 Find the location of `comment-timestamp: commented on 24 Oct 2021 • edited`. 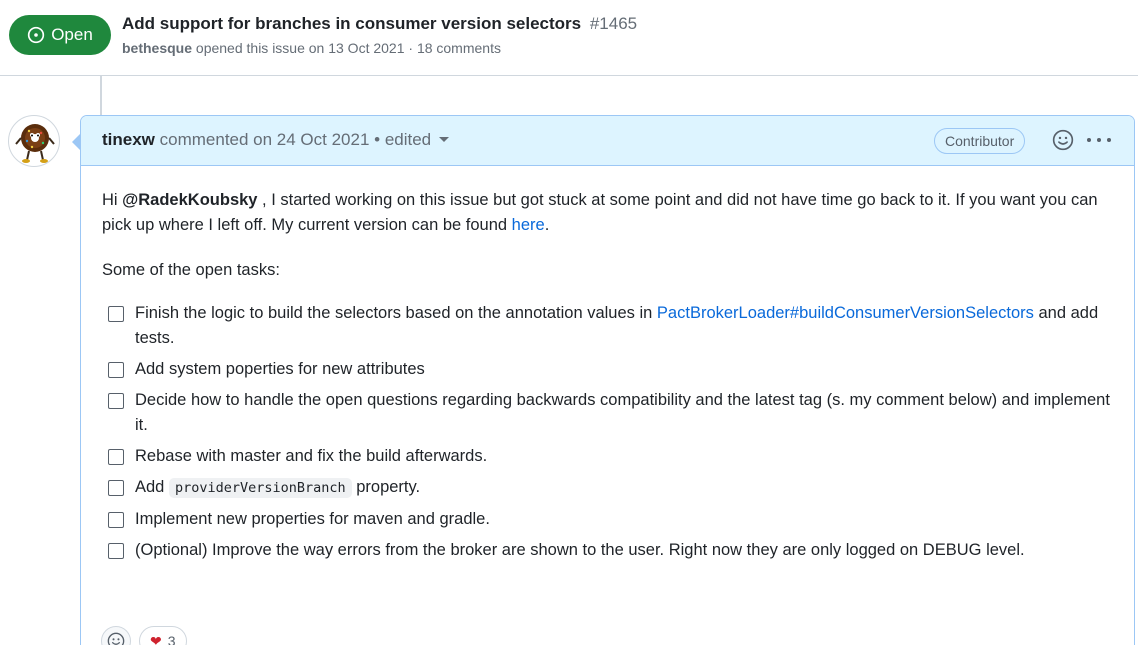

comment-timestamp: commented on 24 Oct 2021 • edited is located at coordinates (293, 139).